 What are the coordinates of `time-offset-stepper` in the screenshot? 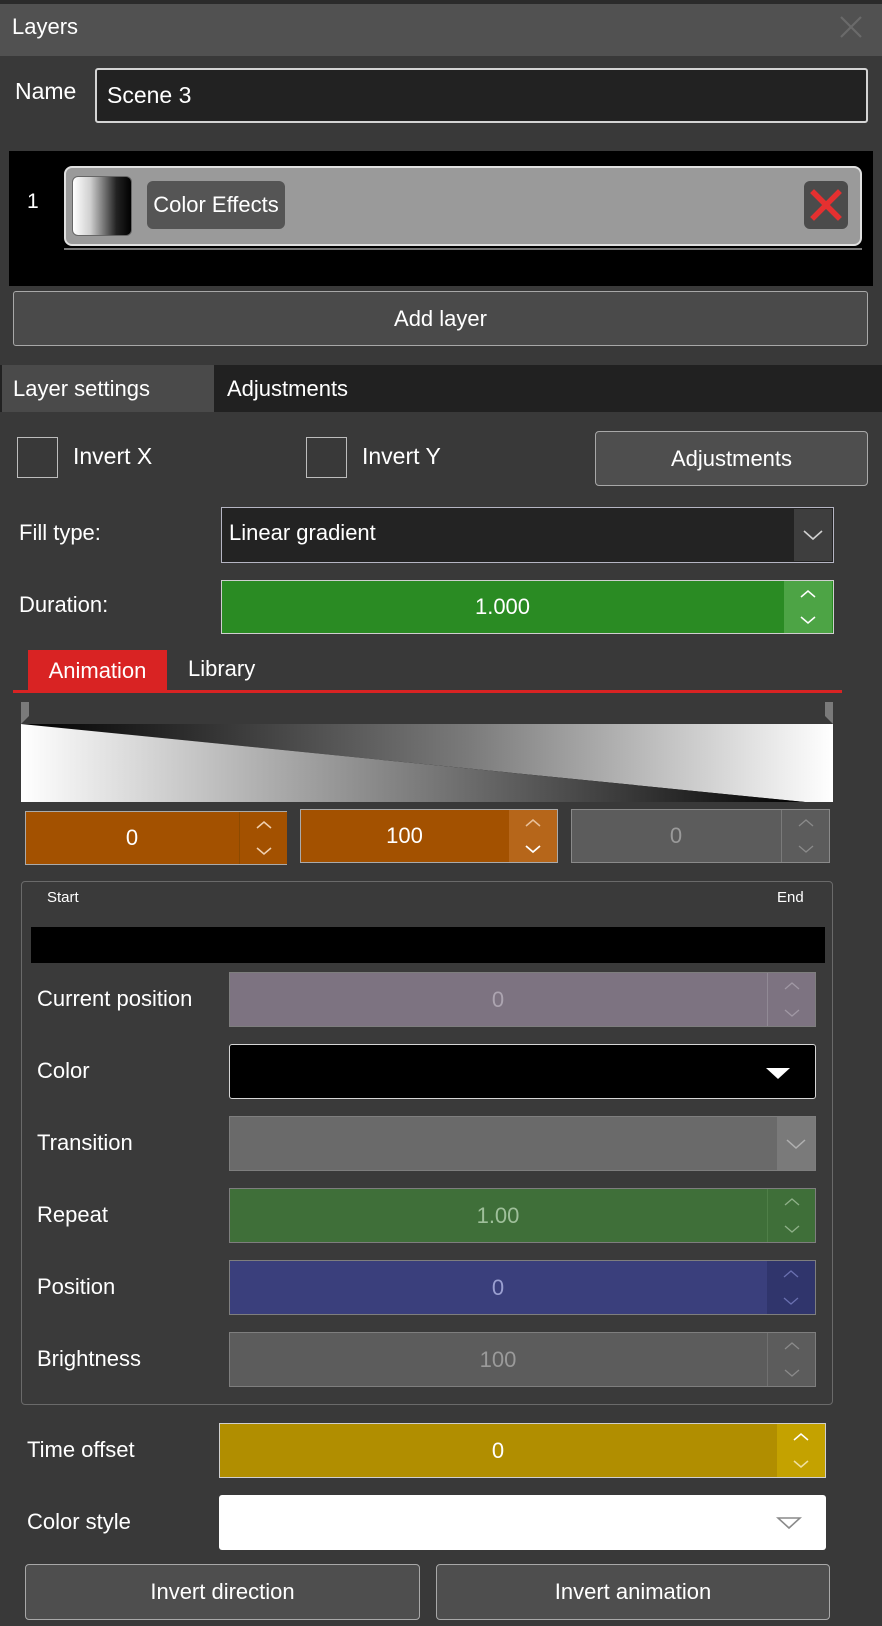 It's located at (801, 1450).